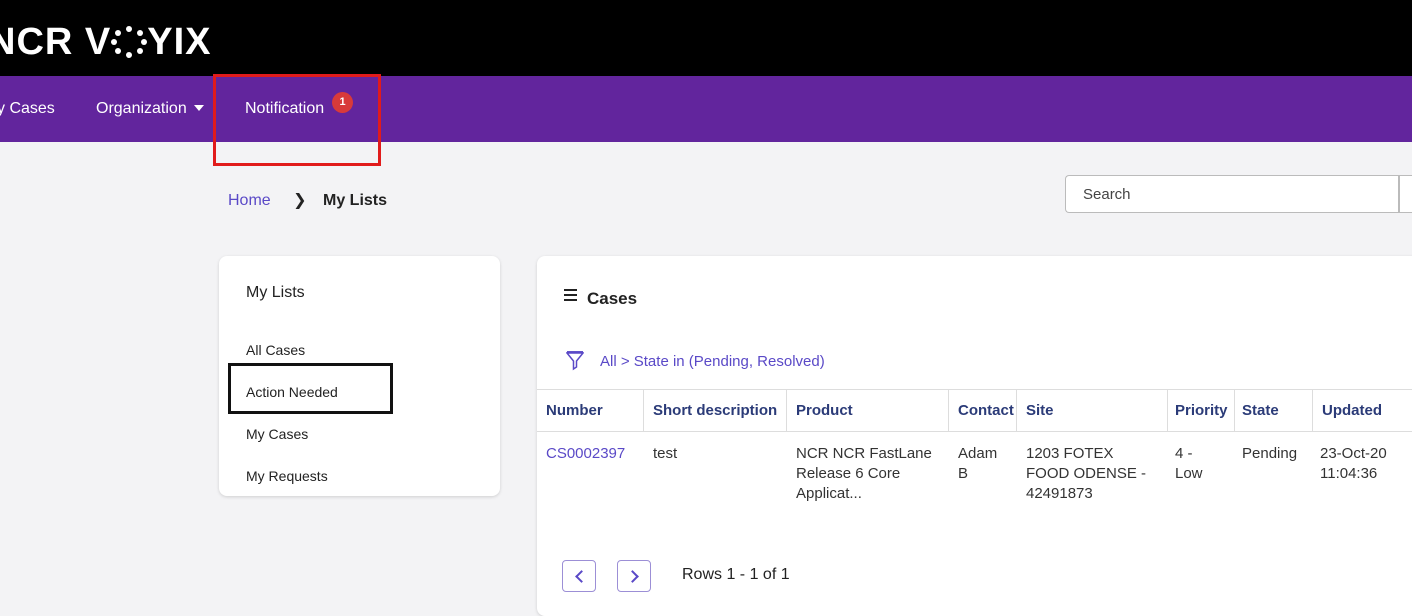  Describe the element at coordinates (706, 109) in the screenshot. I see `main-nav: y Cases Organization Notification 1` at that location.